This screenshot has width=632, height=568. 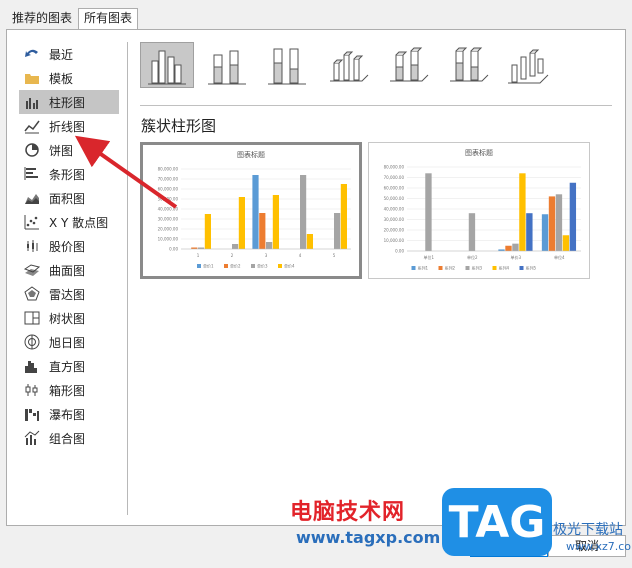 I want to click on x-tick-label: 单位4, so click(x=559, y=257).